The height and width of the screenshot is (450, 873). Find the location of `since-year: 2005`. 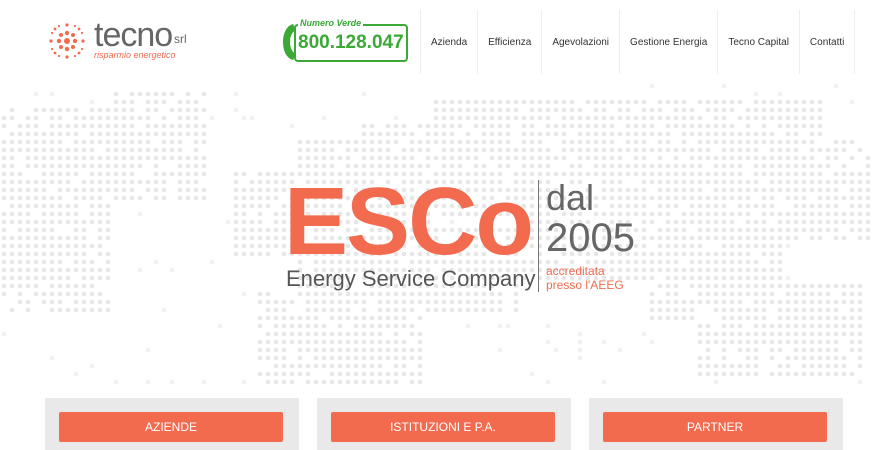

since-year: 2005 is located at coordinates (590, 238).